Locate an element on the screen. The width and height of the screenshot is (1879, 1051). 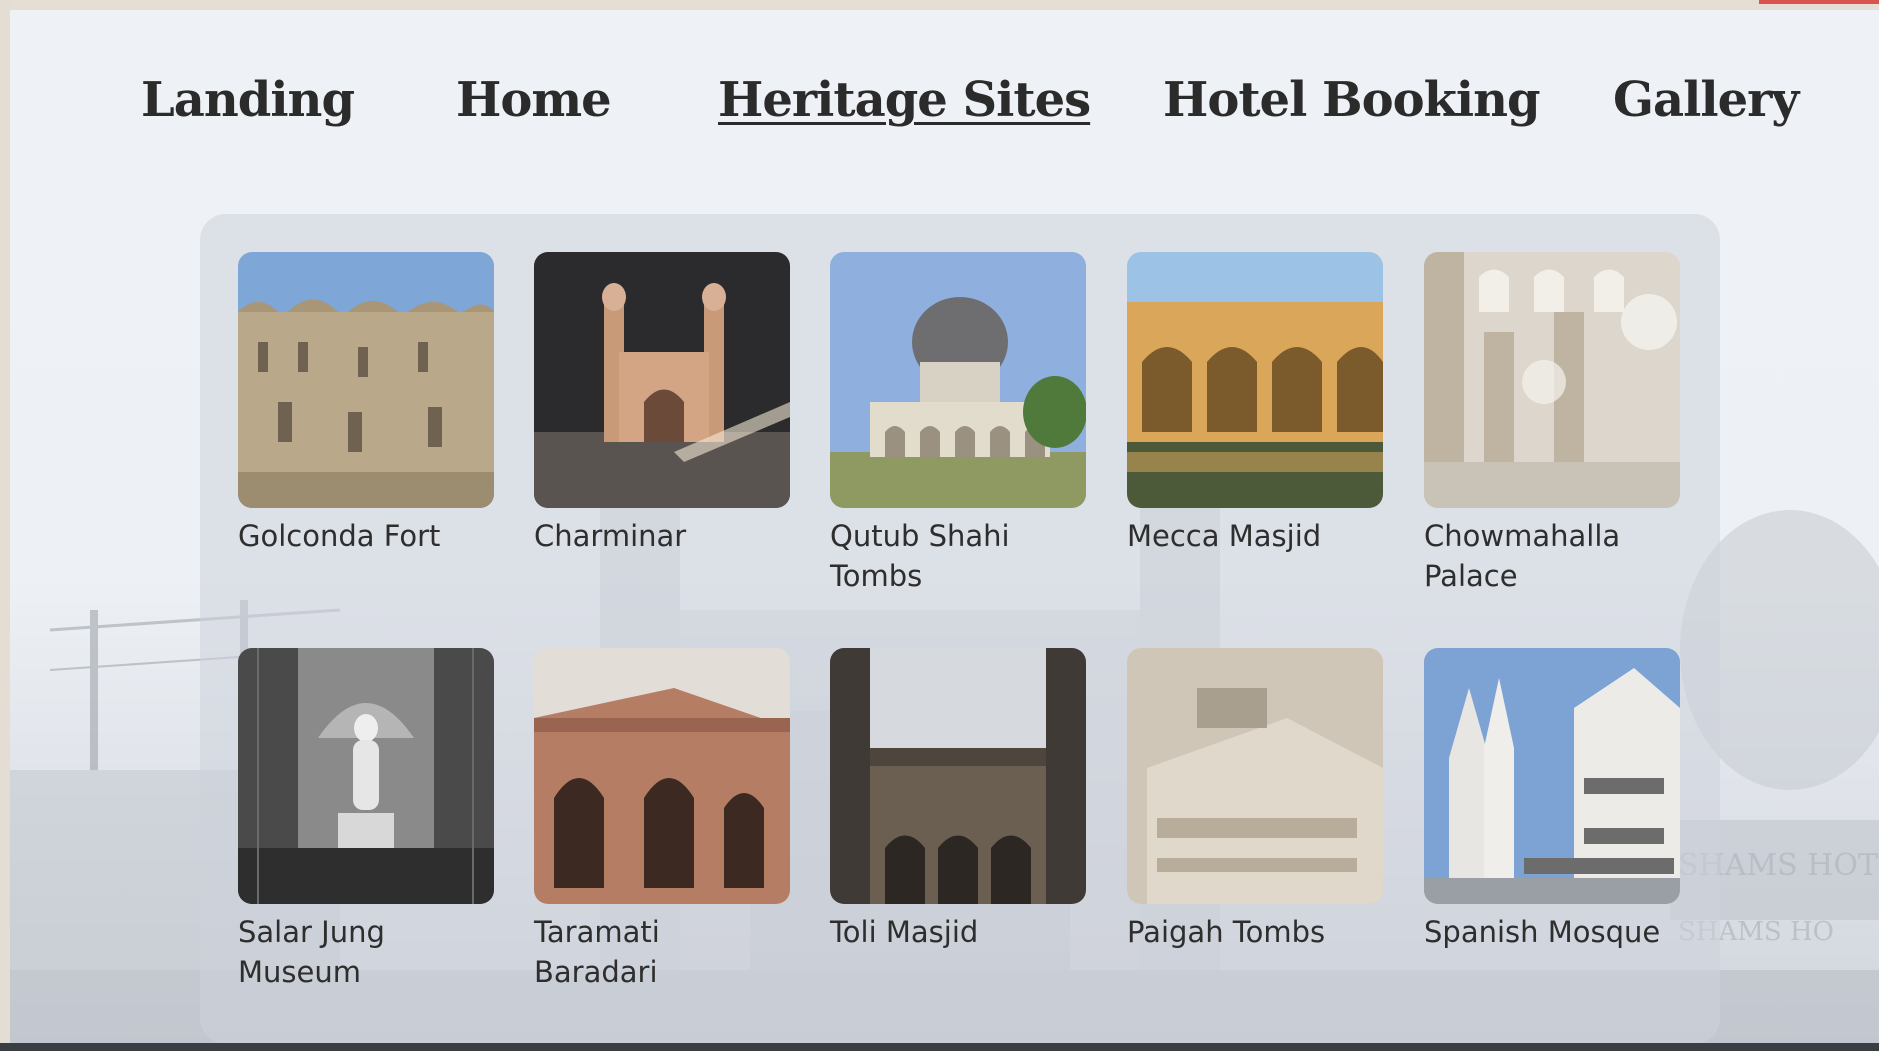
site-card-chowmahalla-palace: Chowmahalla Palace is located at coordinates (1552, 424).